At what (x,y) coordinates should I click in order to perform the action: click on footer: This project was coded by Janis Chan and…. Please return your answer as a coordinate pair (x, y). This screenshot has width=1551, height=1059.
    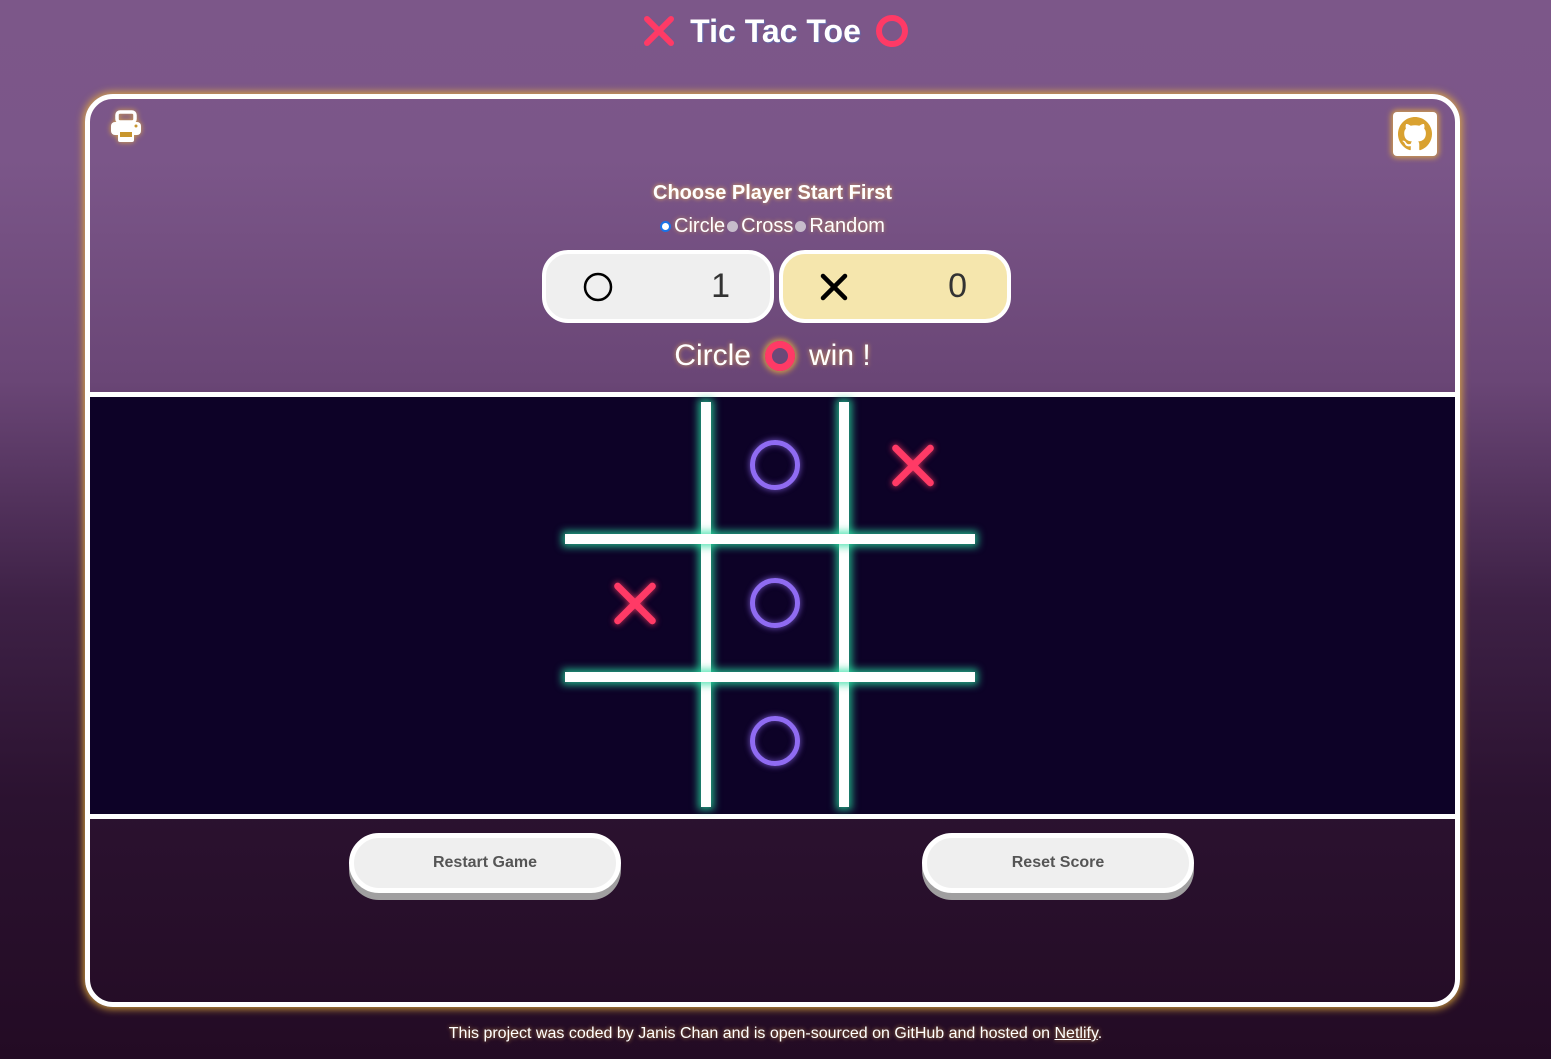
    Looking at the image, I should click on (775, 1034).